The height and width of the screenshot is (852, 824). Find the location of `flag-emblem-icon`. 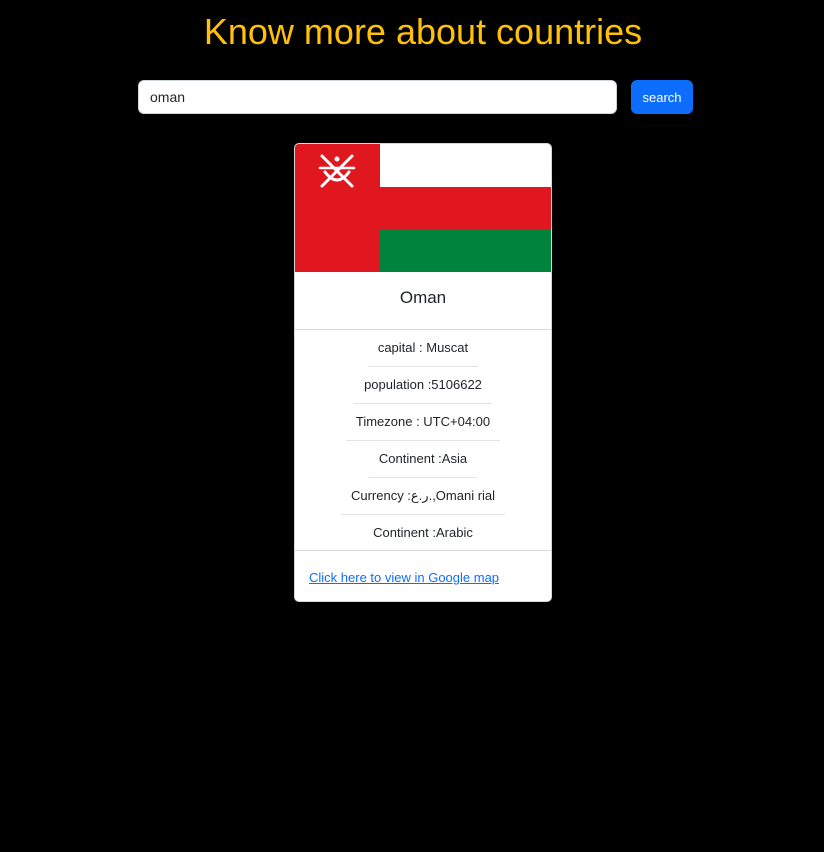

flag-emblem-icon is located at coordinates (337, 171).